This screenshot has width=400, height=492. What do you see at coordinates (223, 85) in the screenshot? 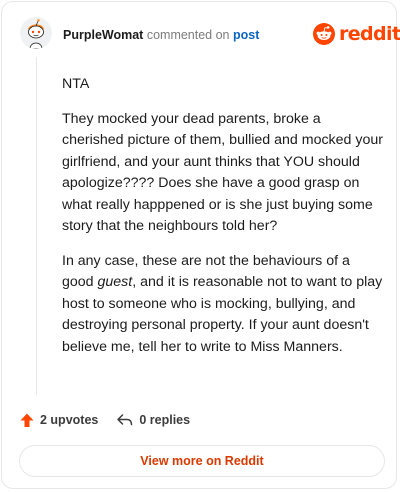
I see `comment-paragraph: NTA` at bounding box center [223, 85].